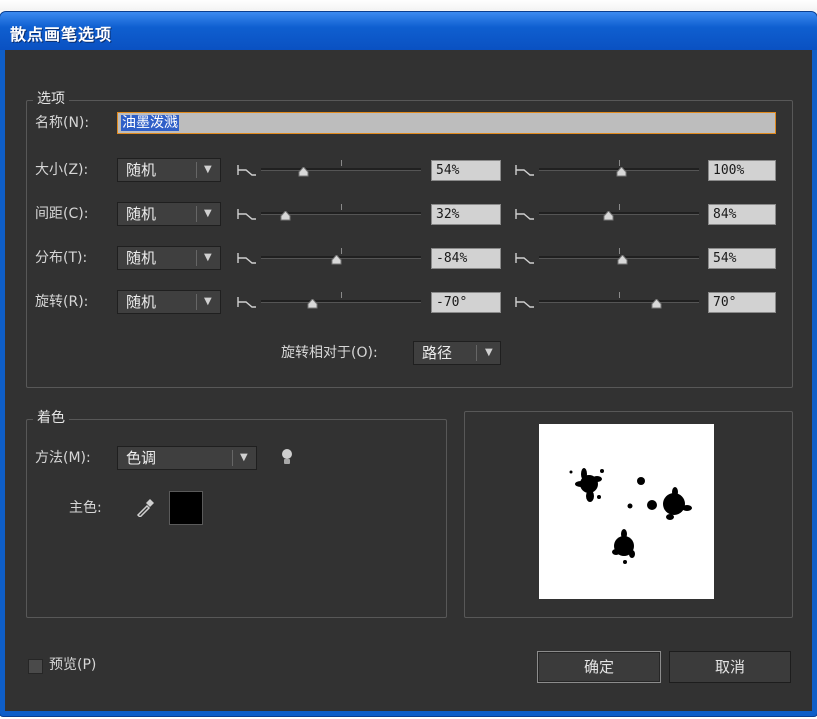 Image resolution: width=817 pixels, height=719 pixels. I want to click on max-value-field: 100%, so click(742, 170).